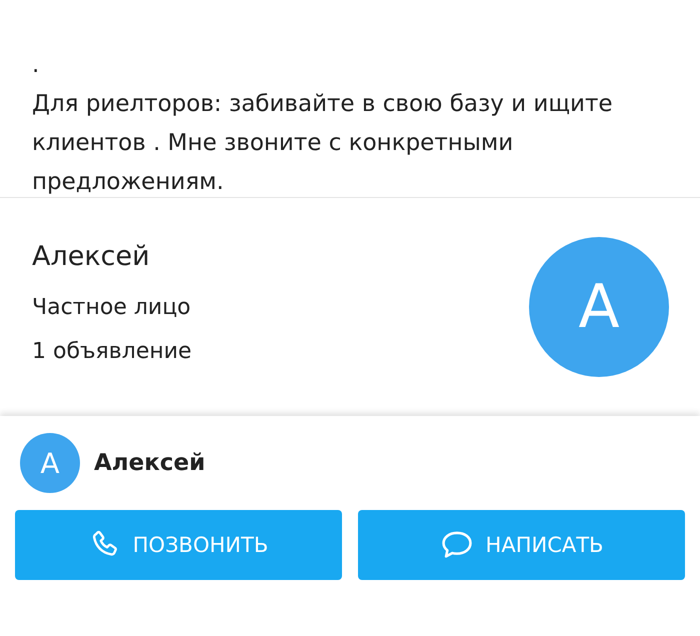 The height and width of the screenshot is (636, 700). I want to click on call-button: ПОЗВОНИТЬ, so click(178, 545).